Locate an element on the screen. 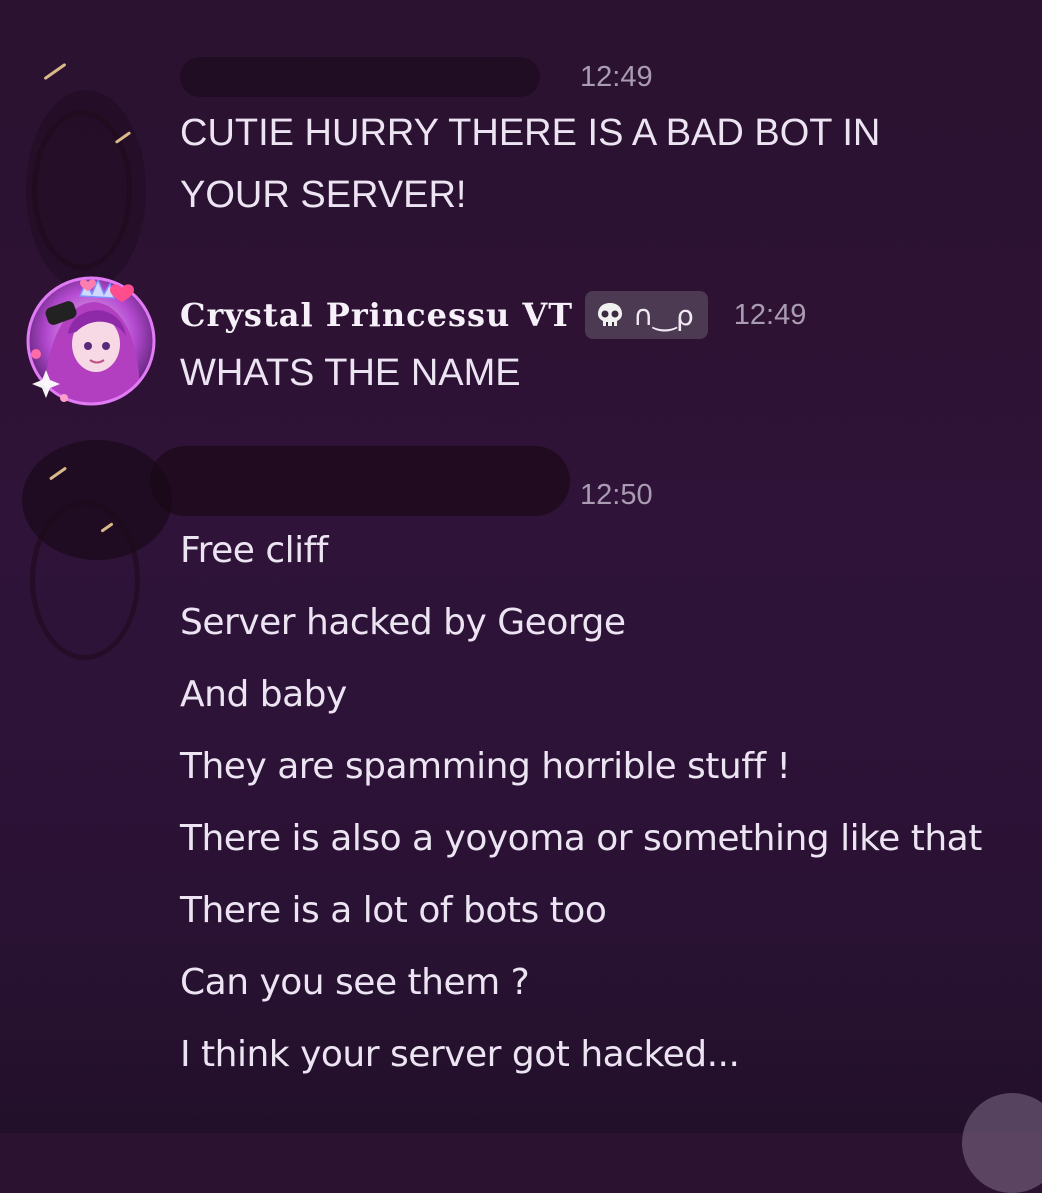 The image size is (1042, 1193). message-header: 12:50 is located at coordinates (416, 495).